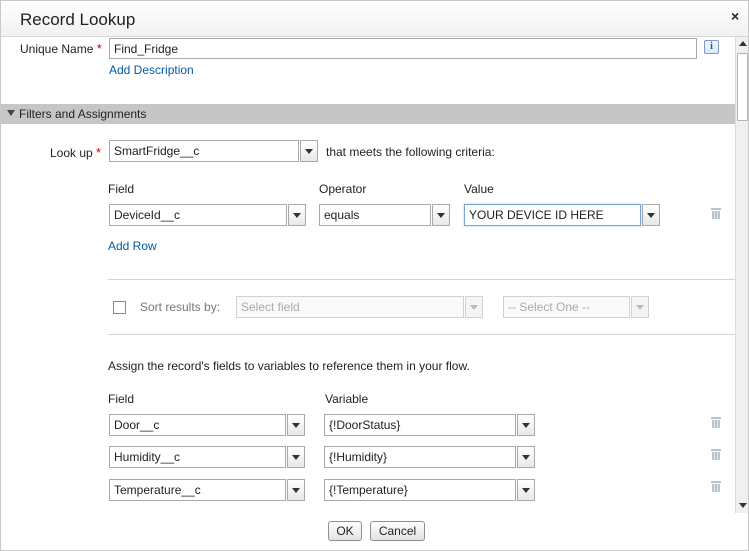 Image resolution: width=749 pixels, height=551 pixels. I want to click on assignment-field-header: Field, so click(121, 399).